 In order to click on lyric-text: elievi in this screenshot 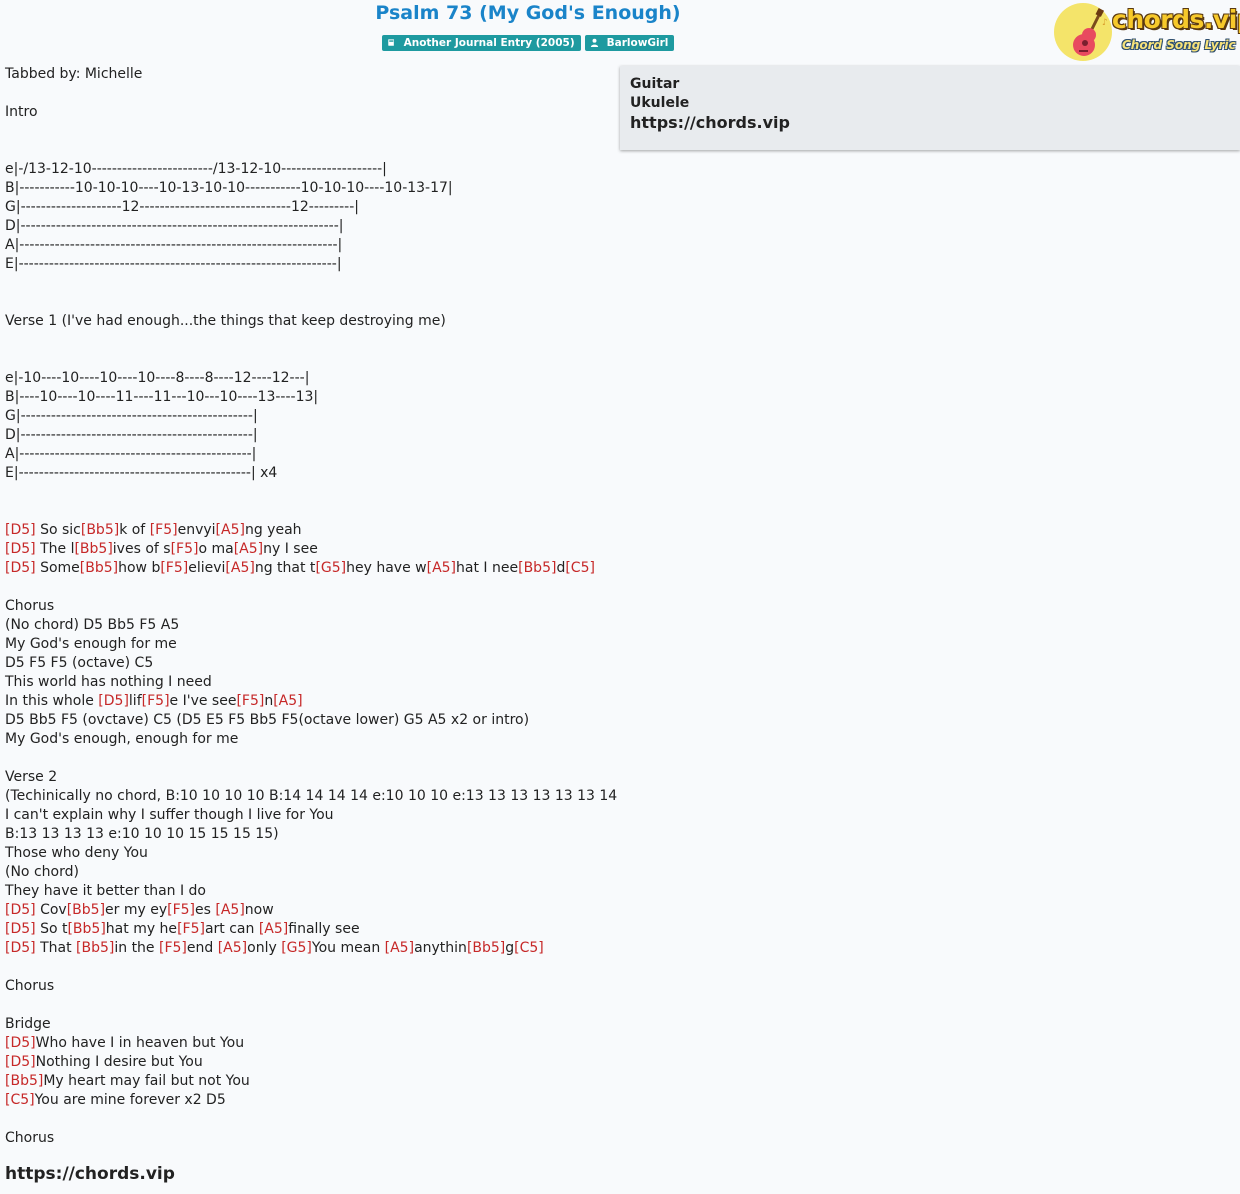, I will do `click(207, 568)`.